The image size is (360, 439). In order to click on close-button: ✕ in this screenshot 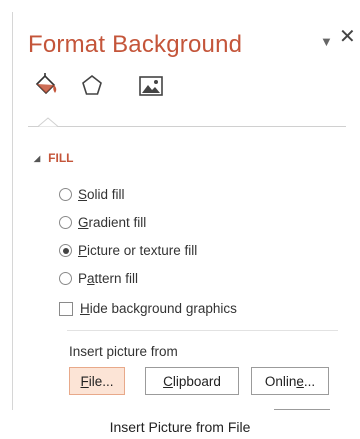, I will do `click(347, 37)`.